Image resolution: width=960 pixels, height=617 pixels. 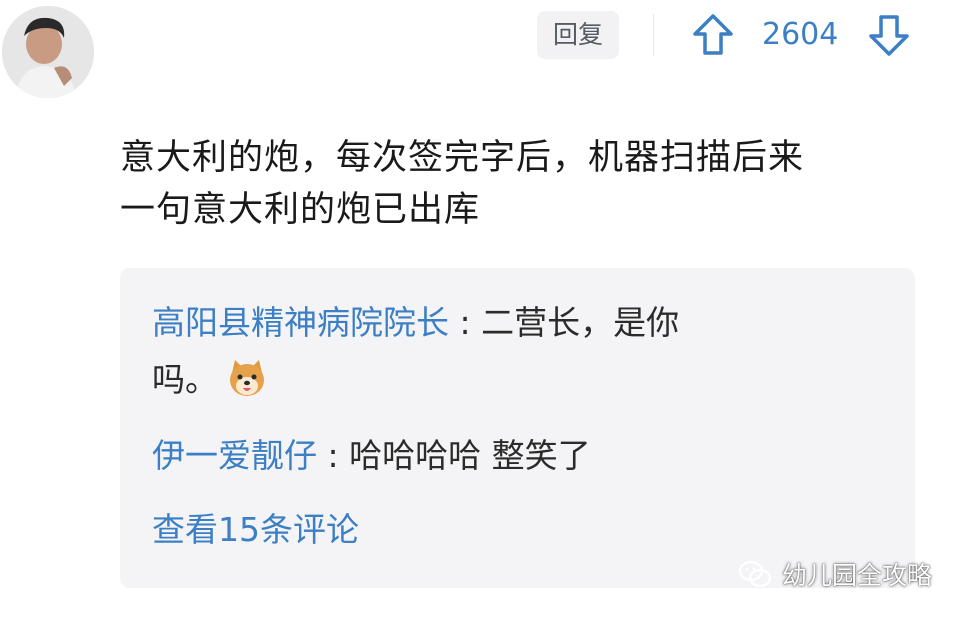 I want to click on reply-item: 伊一爱靓仔 : 哈哈哈哈 整笑了, so click(x=371, y=456).